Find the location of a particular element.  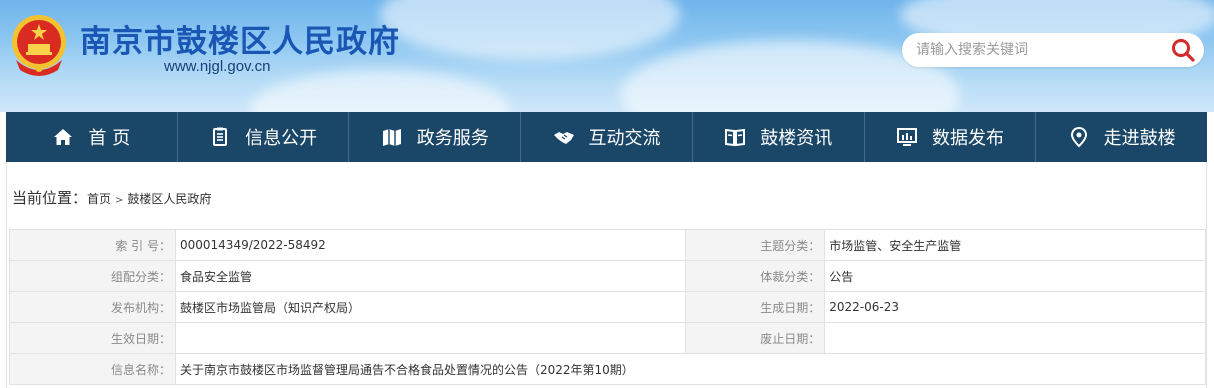

document-icon is located at coordinates (220, 137).